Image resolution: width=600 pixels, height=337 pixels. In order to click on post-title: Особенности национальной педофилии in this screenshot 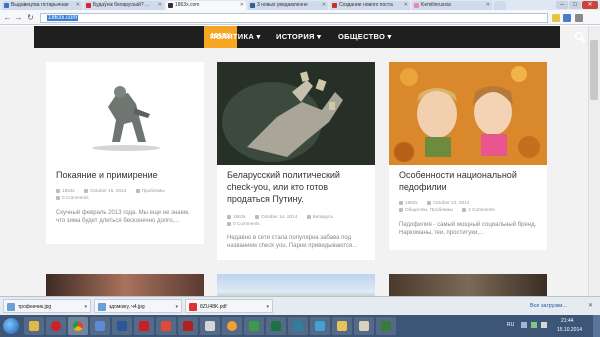, I will do `click(469, 181)`.